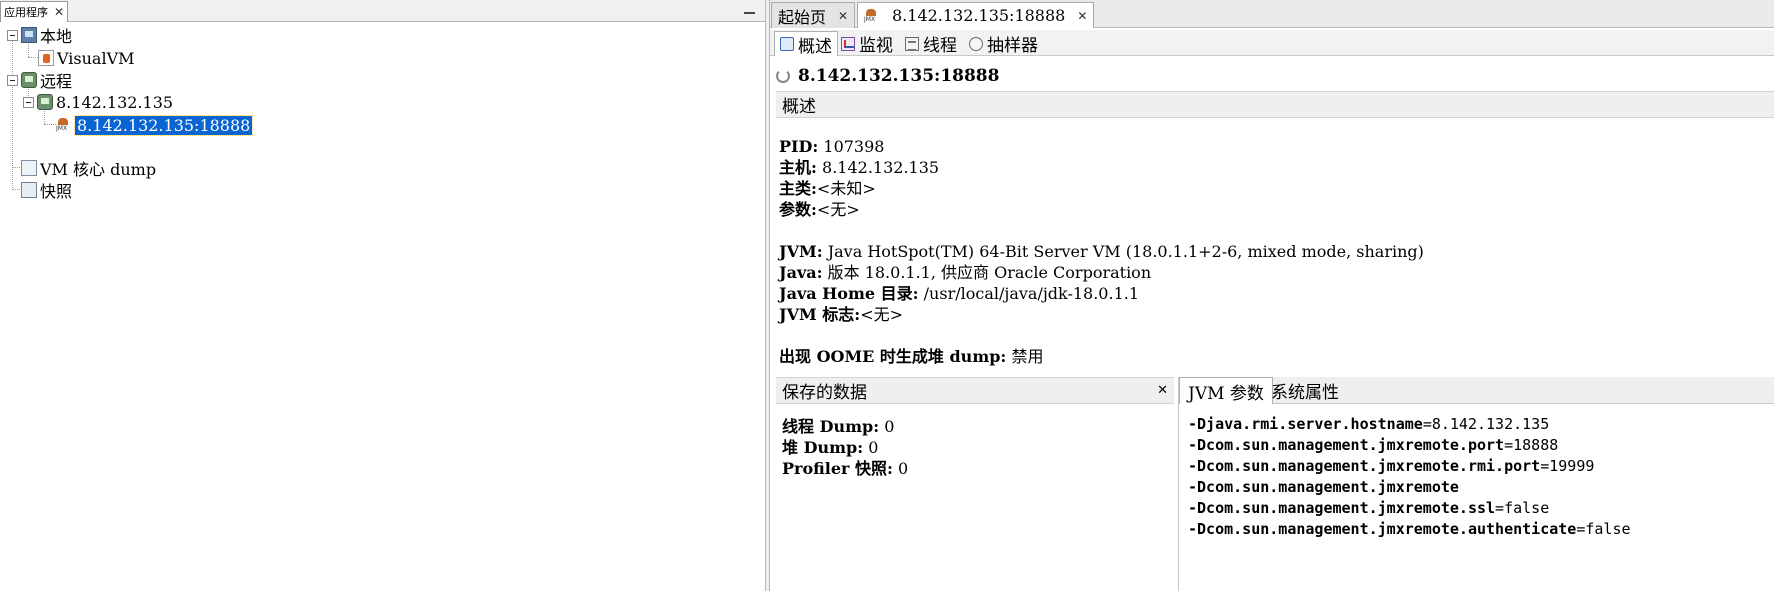 The width and height of the screenshot is (1774, 591). I want to click on java-label: Java:, so click(801, 272).